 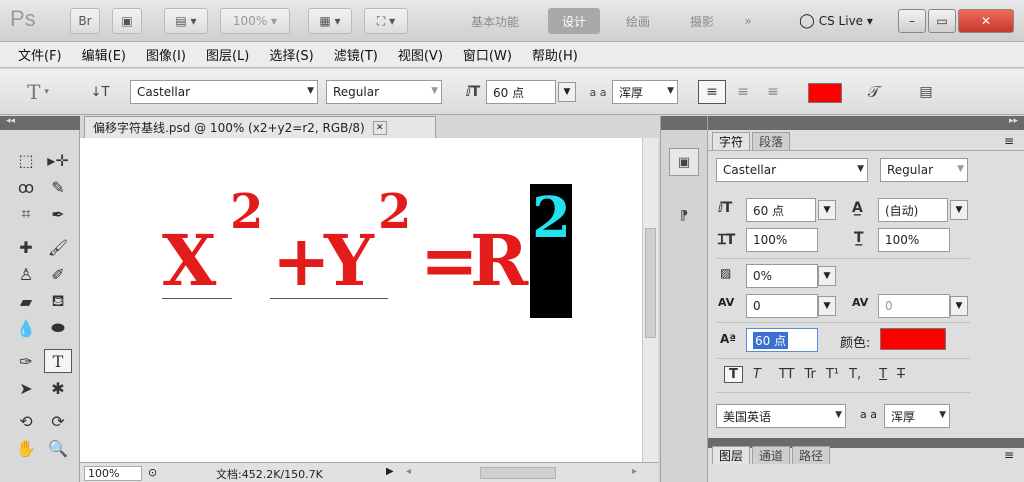 What do you see at coordinates (771, 455) in the screenshot?
I see `tab-channels: 通道` at bounding box center [771, 455].